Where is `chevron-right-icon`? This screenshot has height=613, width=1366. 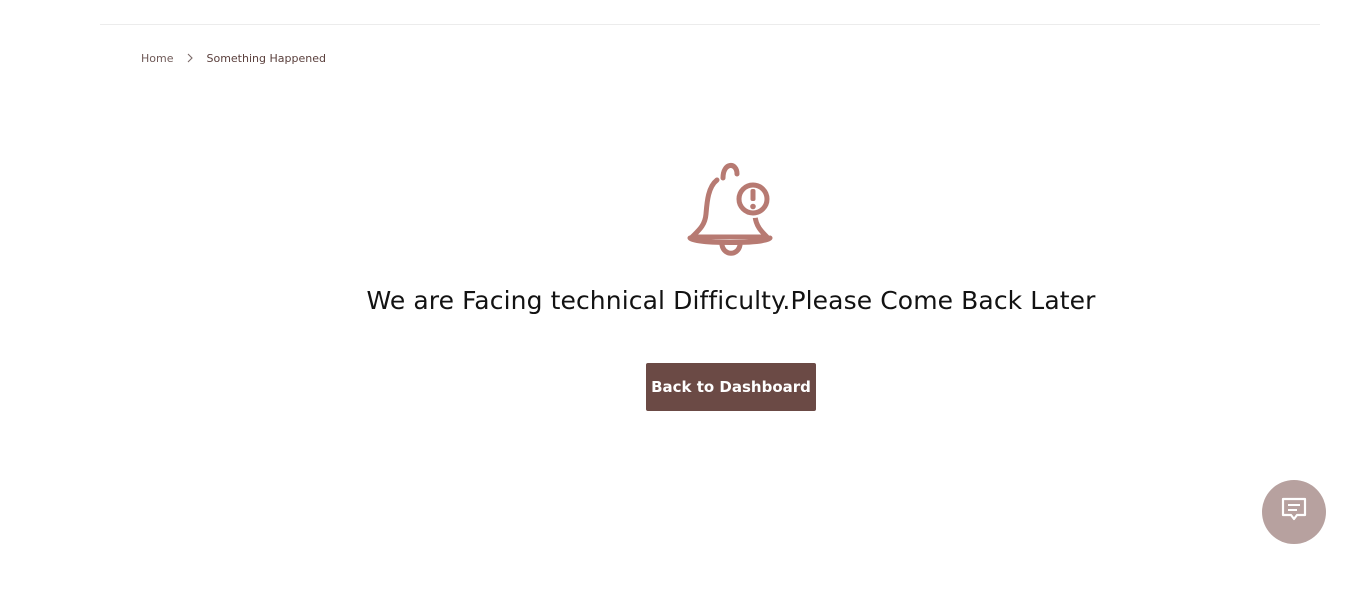 chevron-right-icon is located at coordinates (190, 58).